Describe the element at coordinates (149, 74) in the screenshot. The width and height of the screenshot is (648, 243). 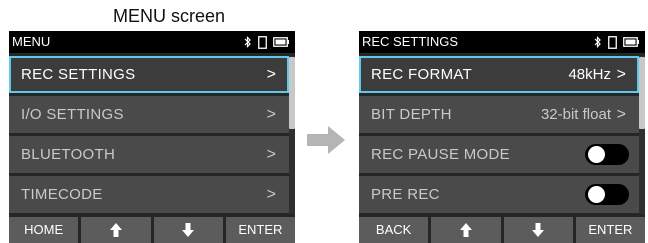
I see `menu-item-rec-settings: REC SETTINGS >` at that location.